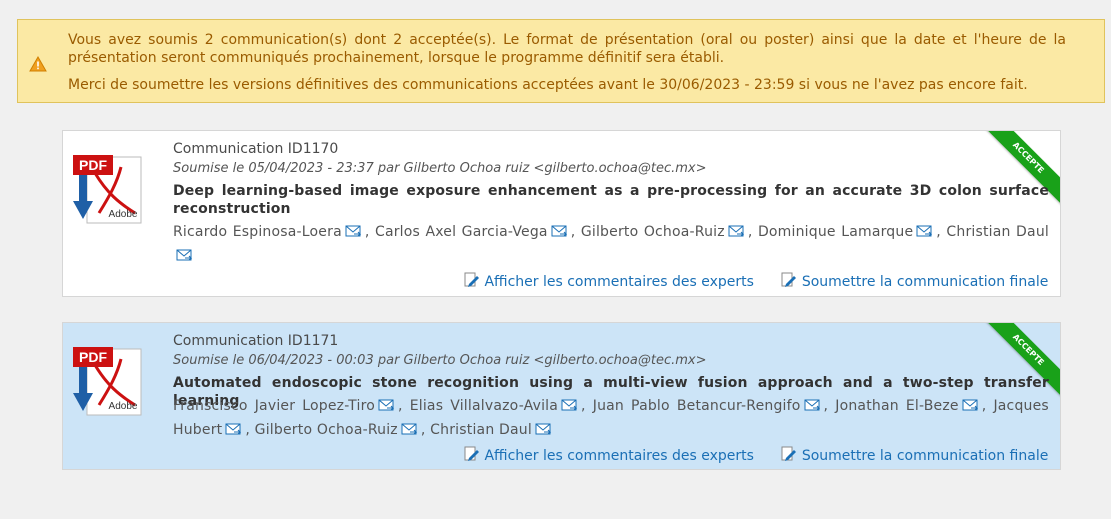  I want to click on communication-id: Communication ID1170, so click(256, 149).